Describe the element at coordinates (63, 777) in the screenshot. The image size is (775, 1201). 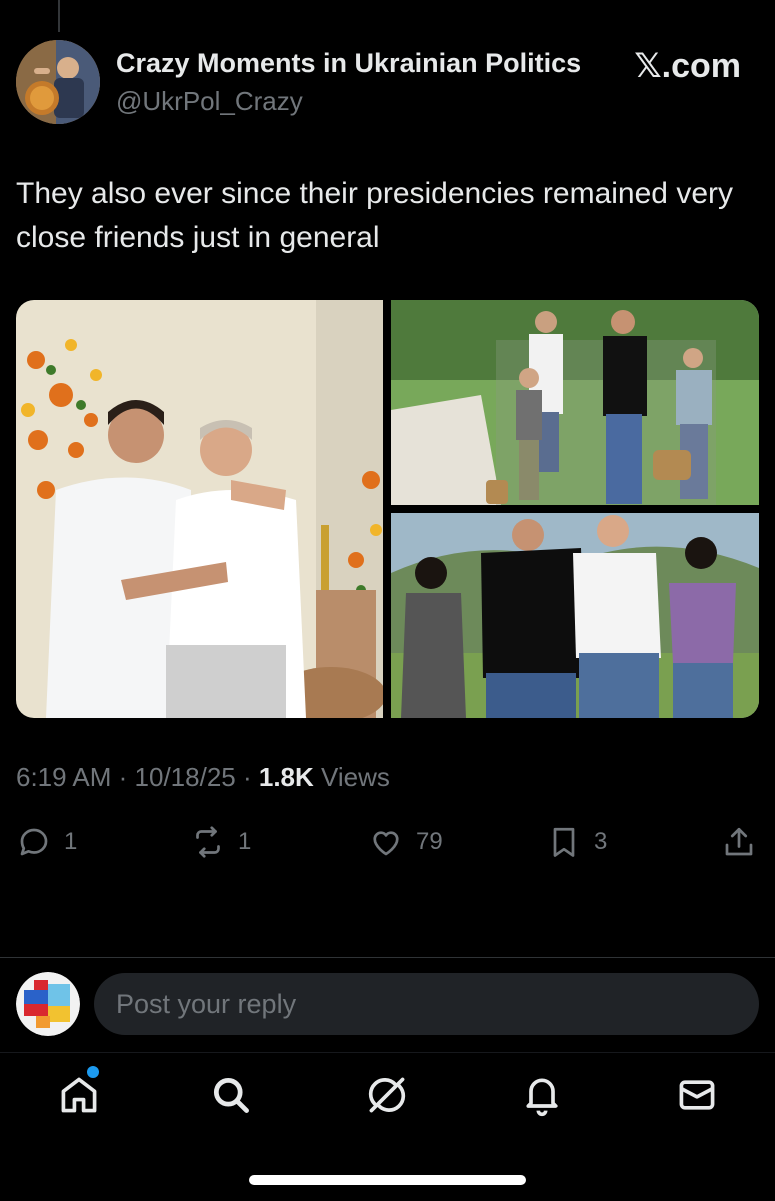
I see `tweet-time: 6:19 AM` at that location.